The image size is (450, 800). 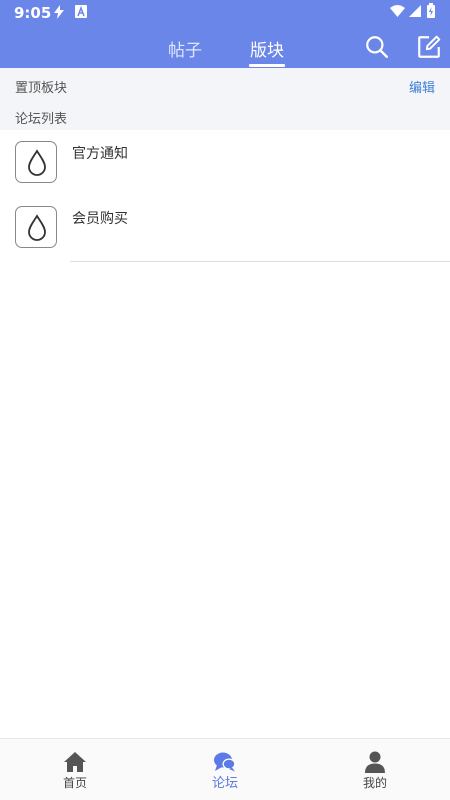 I want to click on bottom-nav: 首页 论坛 我的, so click(x=225, y=769).